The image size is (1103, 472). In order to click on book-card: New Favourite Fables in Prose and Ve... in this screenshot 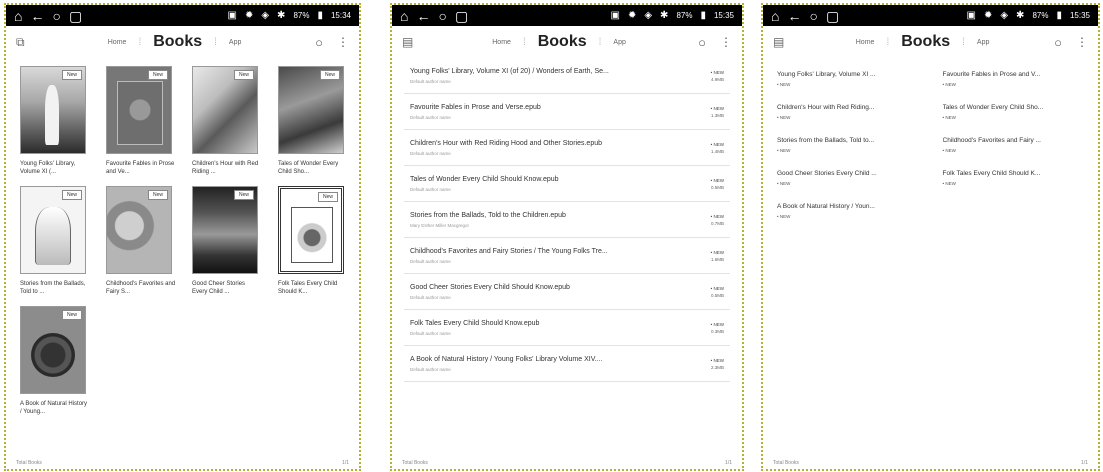, I will do `click(144, 121)`.